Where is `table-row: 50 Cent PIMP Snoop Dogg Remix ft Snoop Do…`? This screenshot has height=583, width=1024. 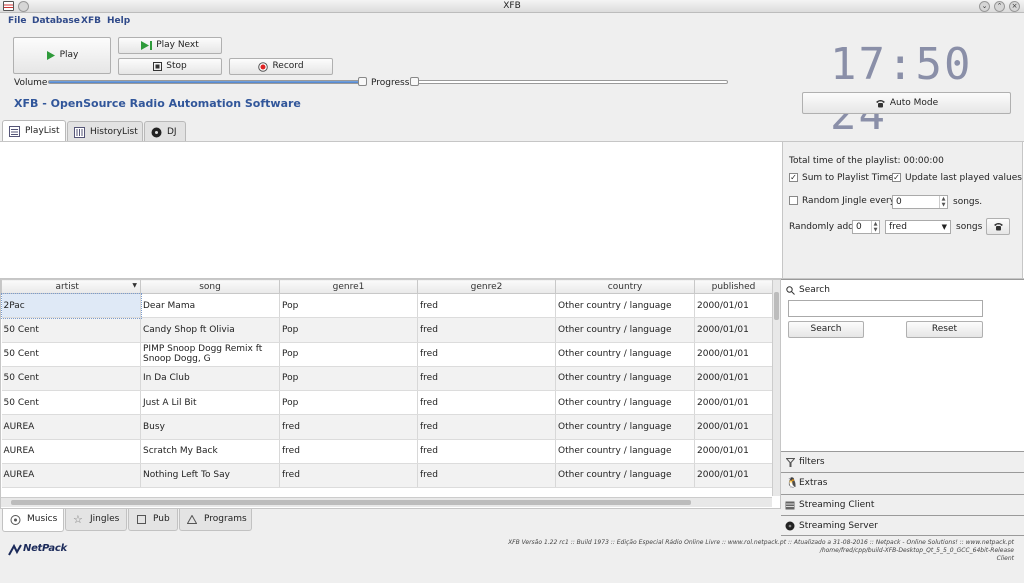 table-row: 50 Cent PIMP Snoop Dogg Remix ft Snoop Do… is located at coordinates (387, 354).